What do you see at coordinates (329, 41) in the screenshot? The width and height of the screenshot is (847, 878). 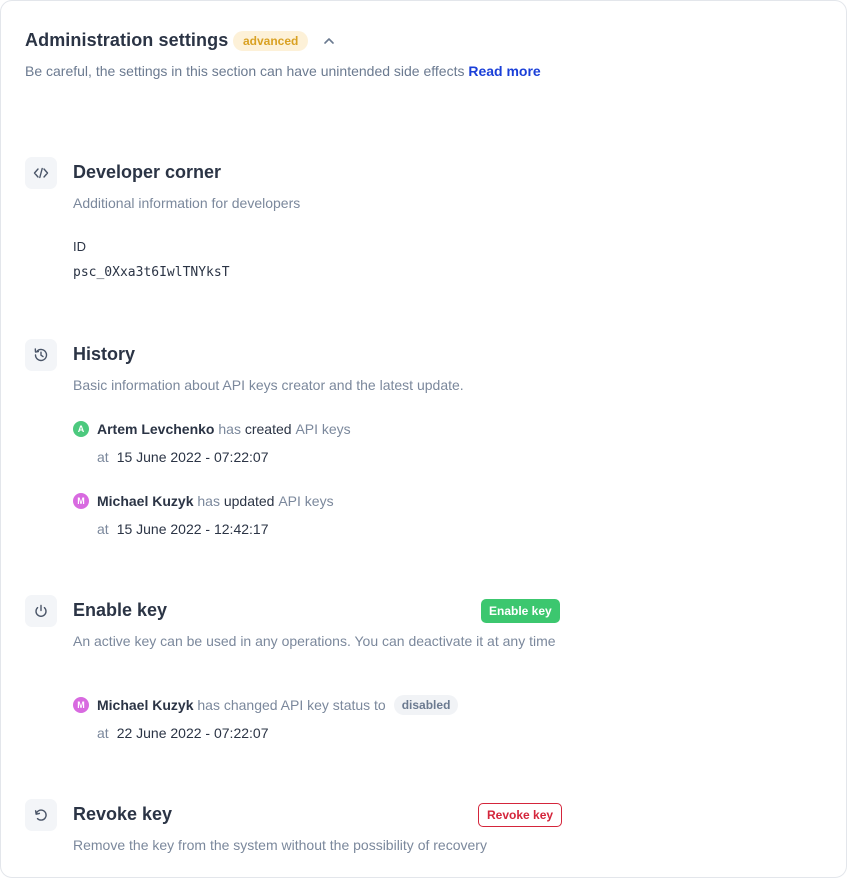 I see `chevron-up-icon` at bounding box center [329, 41].